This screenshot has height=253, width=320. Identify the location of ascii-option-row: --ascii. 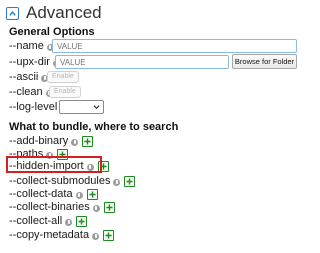
(29, 77).